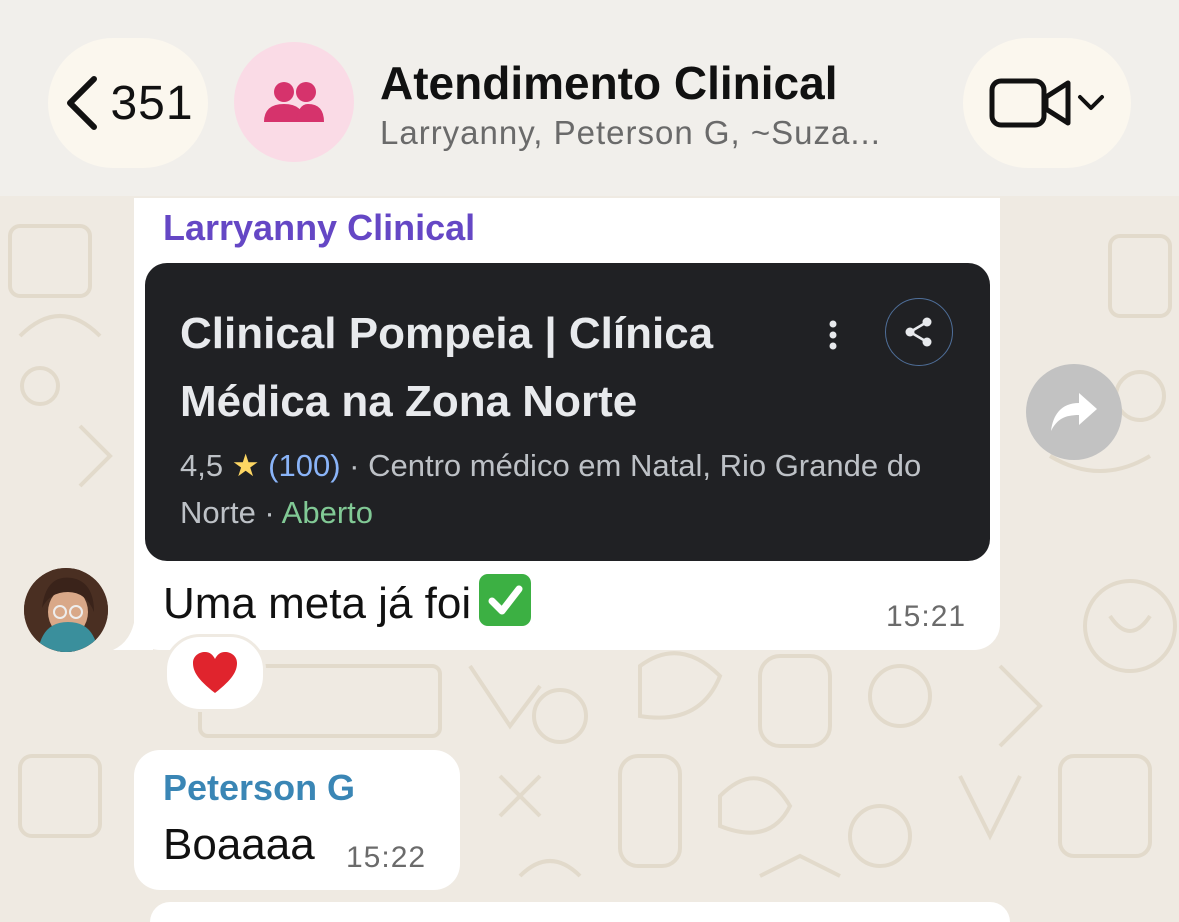 The image size is (1179, 922). What do you see at coordinates (833, 335) in the screenshot?
I see `more-vertical-icon` at bounding box center [833, 335].